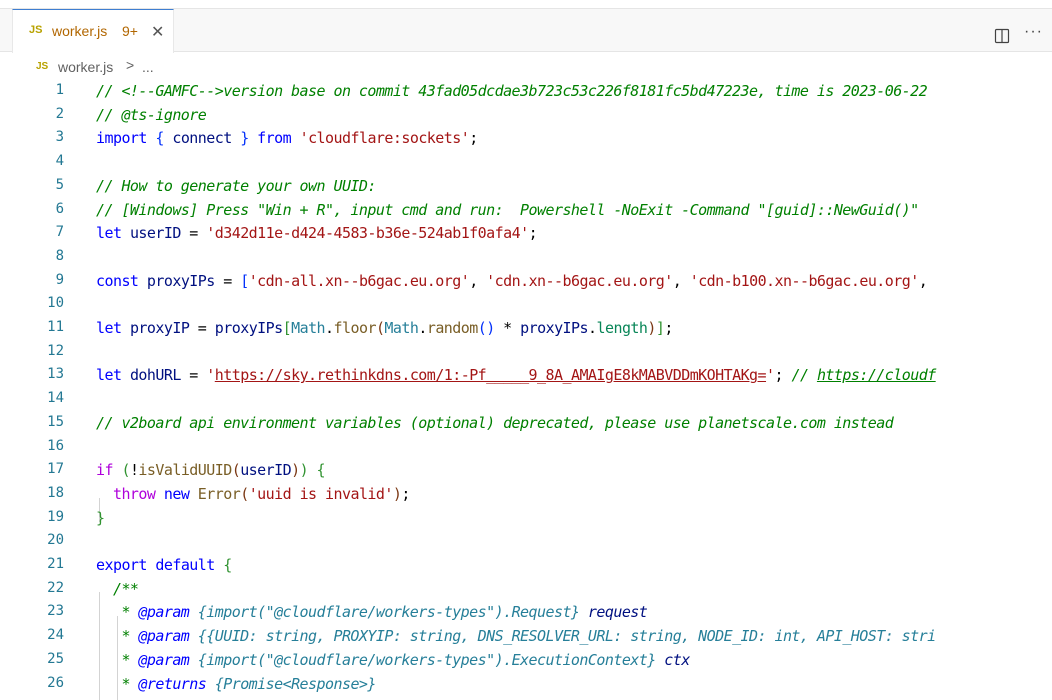 Image resolution: width=1052 pixels, height=700 pixels. I want to click on code-text: // @ts-ignore, so click(151, 114).